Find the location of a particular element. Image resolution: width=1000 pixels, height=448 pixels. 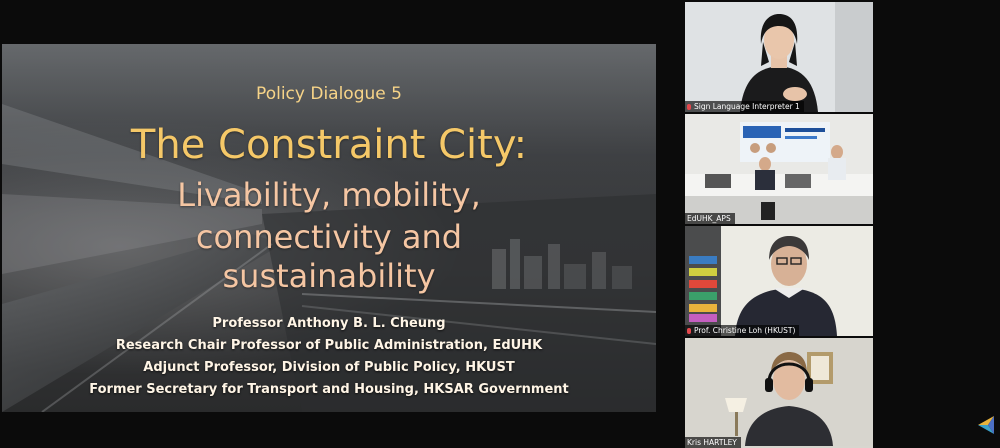

participant-name-tag: Kris HARTLEY is located at coordinates (713, 442).